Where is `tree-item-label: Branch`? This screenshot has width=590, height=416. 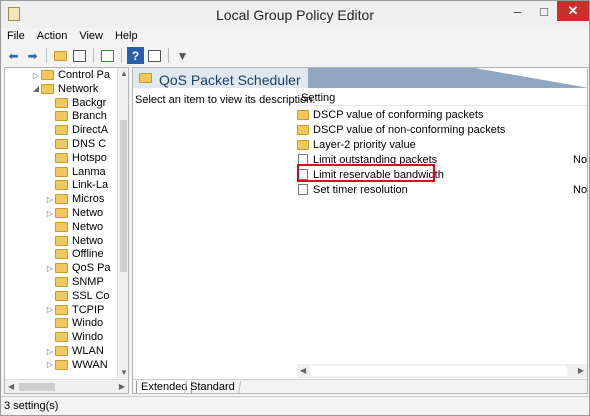
tree-item-label: Branch is located at coordinates (89, 116).